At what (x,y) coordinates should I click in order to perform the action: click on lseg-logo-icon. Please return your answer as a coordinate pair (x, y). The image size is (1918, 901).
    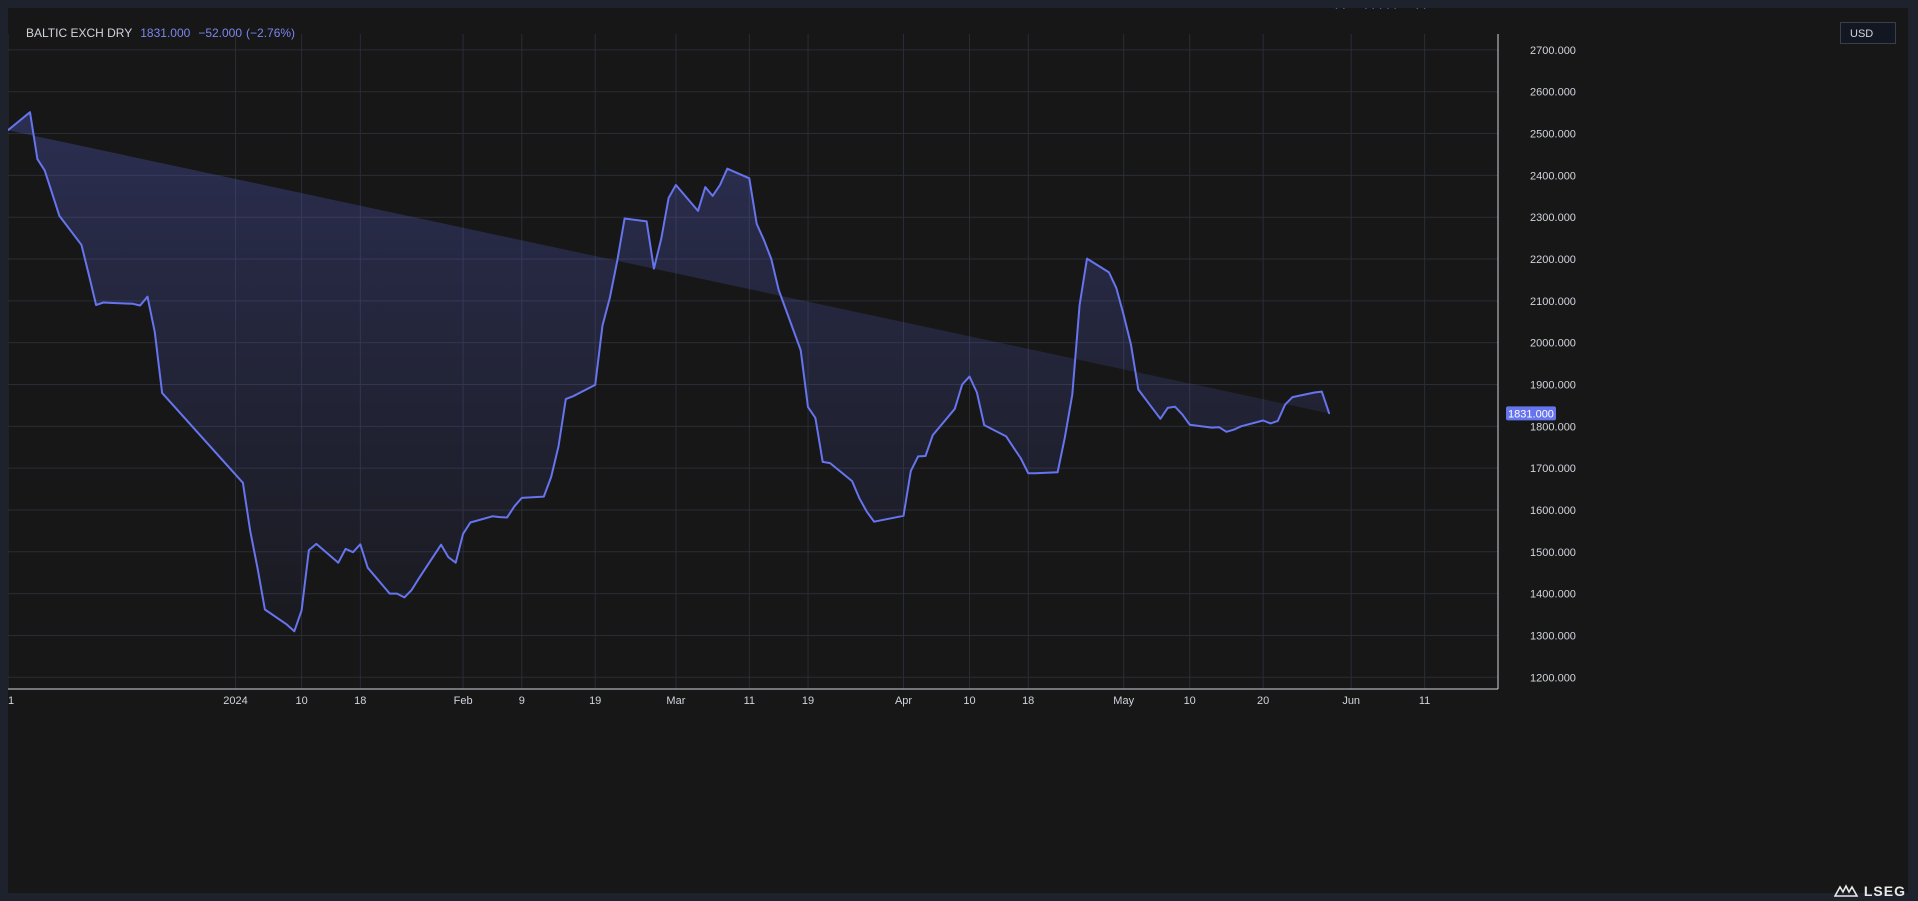
    Looking at the image, I should click on (1846, 890).